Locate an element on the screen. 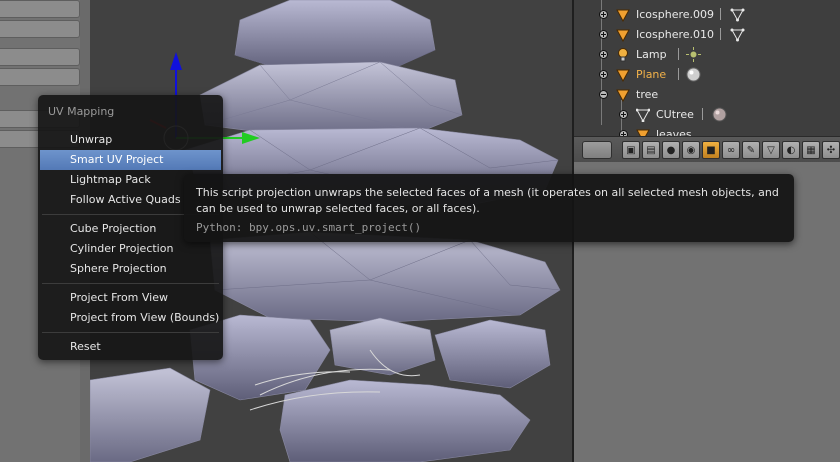 This screenshot has width=840, height=462. constraints-icon: ∞ is located at coordinates (731, 150).